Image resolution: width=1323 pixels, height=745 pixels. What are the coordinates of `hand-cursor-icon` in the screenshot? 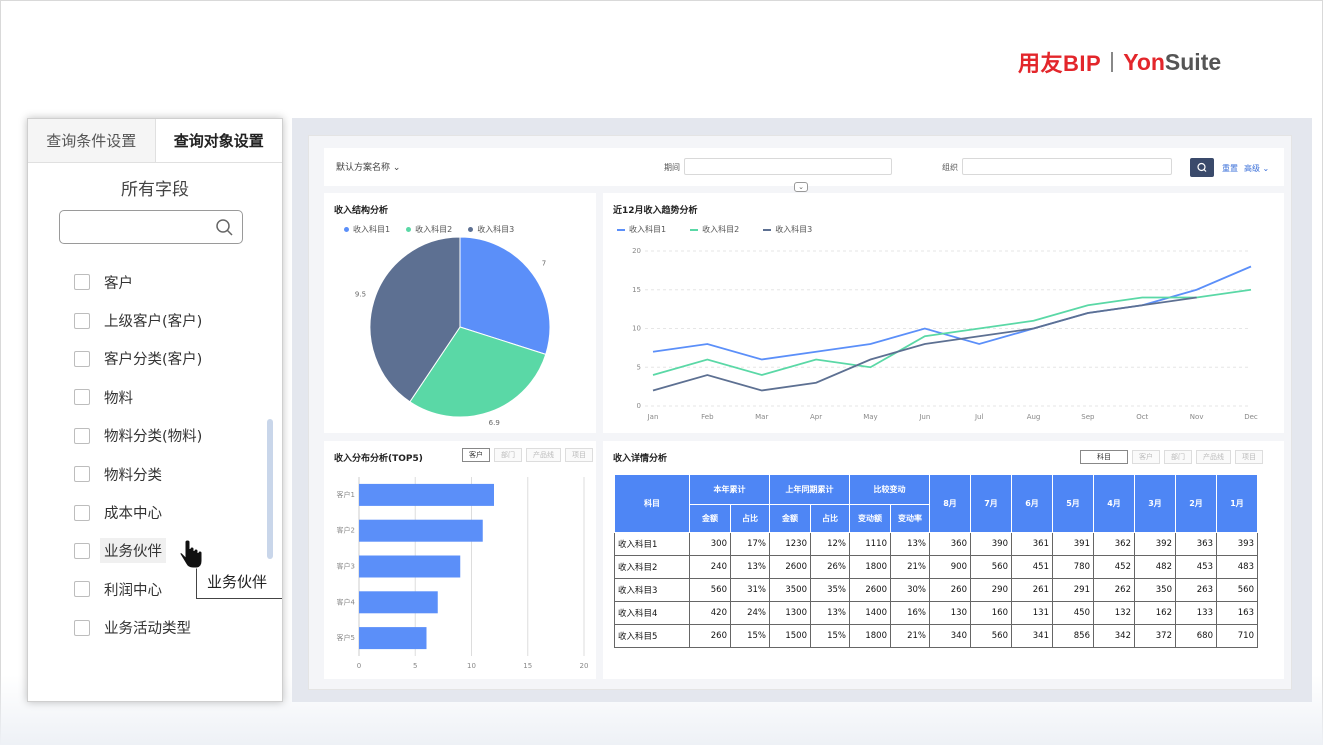 It's located at (191, 554).